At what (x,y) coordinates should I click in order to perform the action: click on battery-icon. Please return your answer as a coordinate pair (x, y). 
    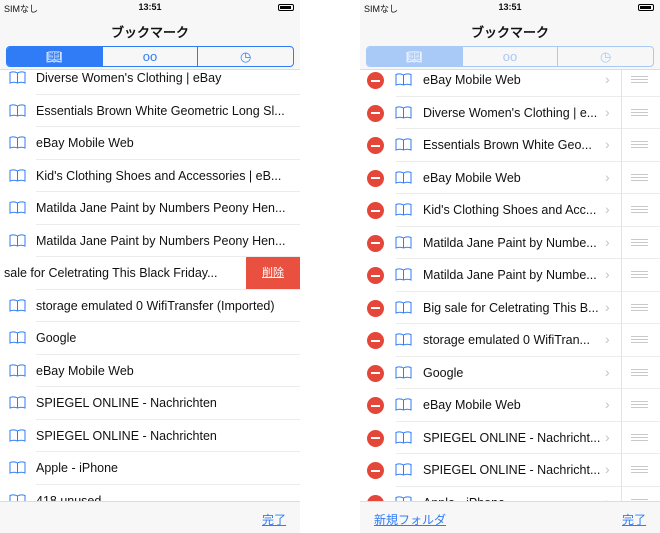
    Looking at the image, I should click on (646, 7).